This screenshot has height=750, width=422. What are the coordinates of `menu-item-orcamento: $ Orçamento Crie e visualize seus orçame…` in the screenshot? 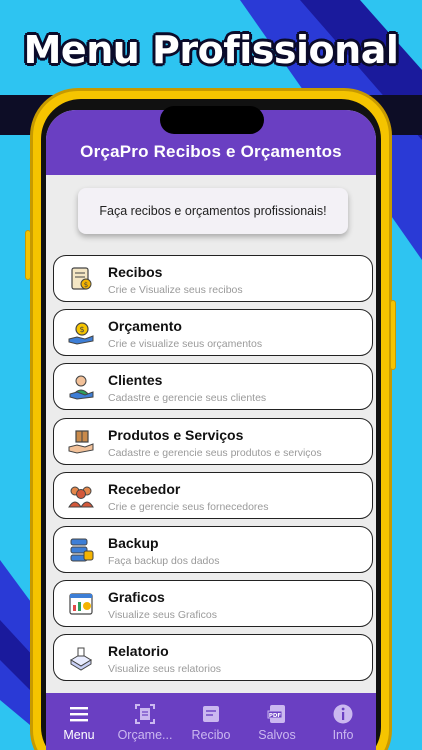 It's located at (213, 333).